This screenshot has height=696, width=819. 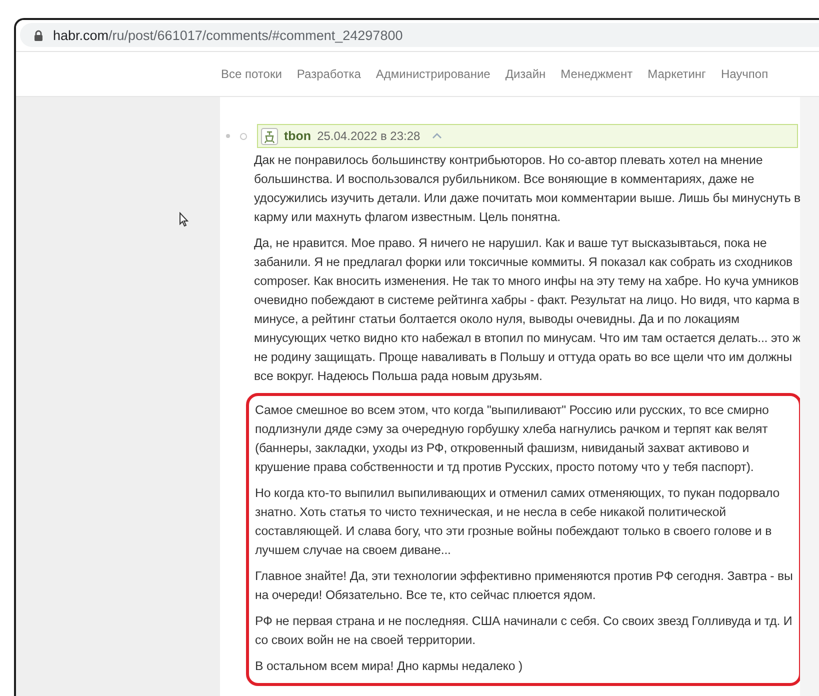 What do you see at coordinates (251, 74) in the screenshot?
I see `nav-link: Все потоки` at bounding box center [251, 74].